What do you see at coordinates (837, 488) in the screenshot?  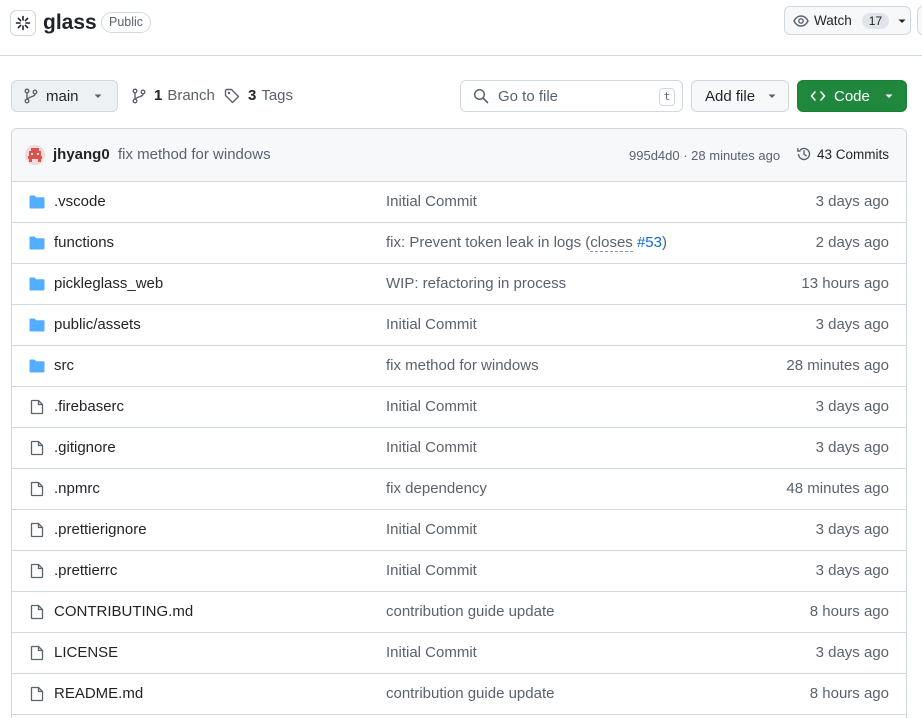 I see `commit-age: 48 minutes ago` at bounding box center [837, 488].